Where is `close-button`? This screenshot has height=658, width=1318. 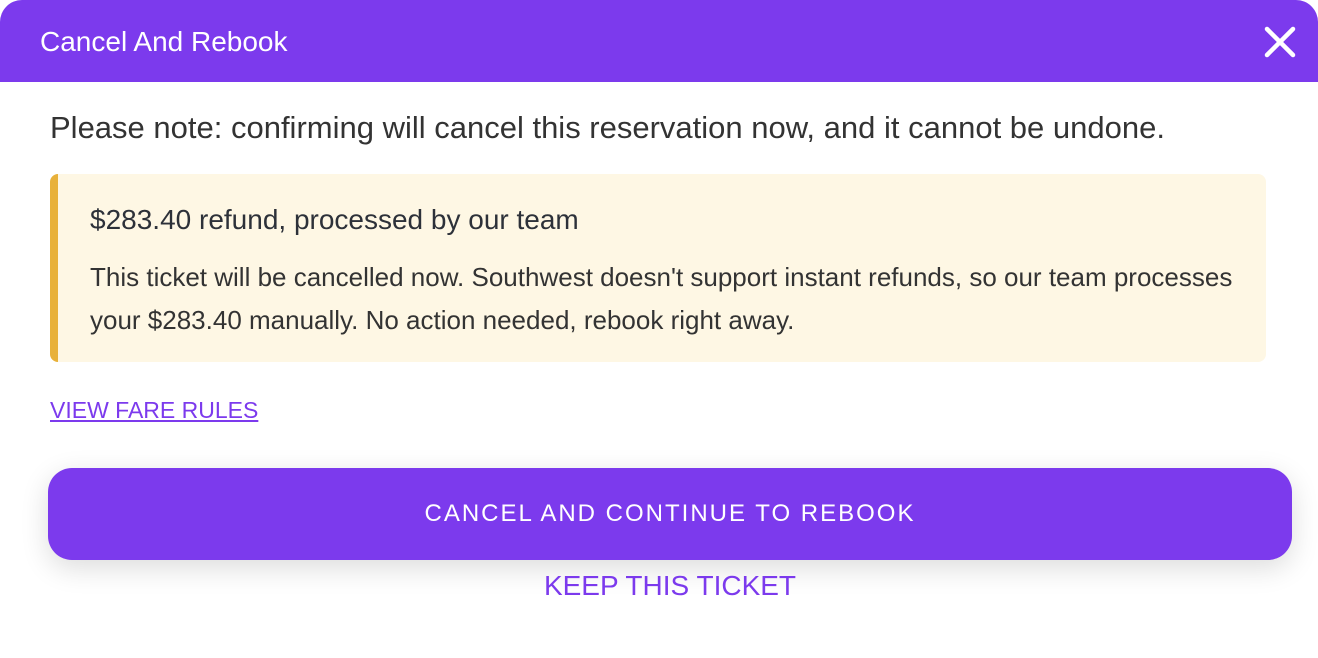 close-button is located at coordinates (1280, 42).